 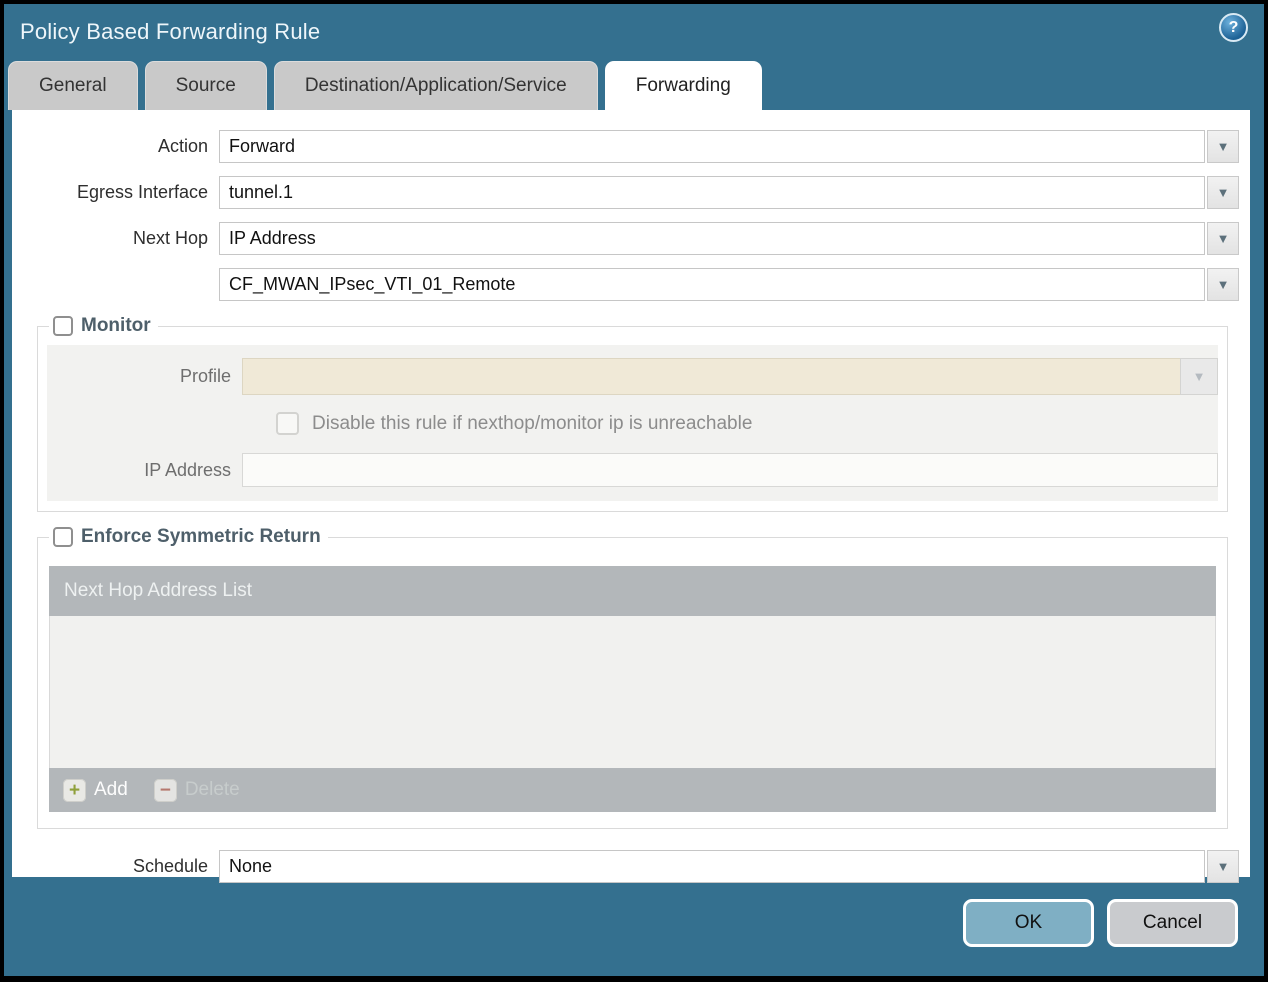 I want to click on tab-general: General, so click(x=73, y=85).